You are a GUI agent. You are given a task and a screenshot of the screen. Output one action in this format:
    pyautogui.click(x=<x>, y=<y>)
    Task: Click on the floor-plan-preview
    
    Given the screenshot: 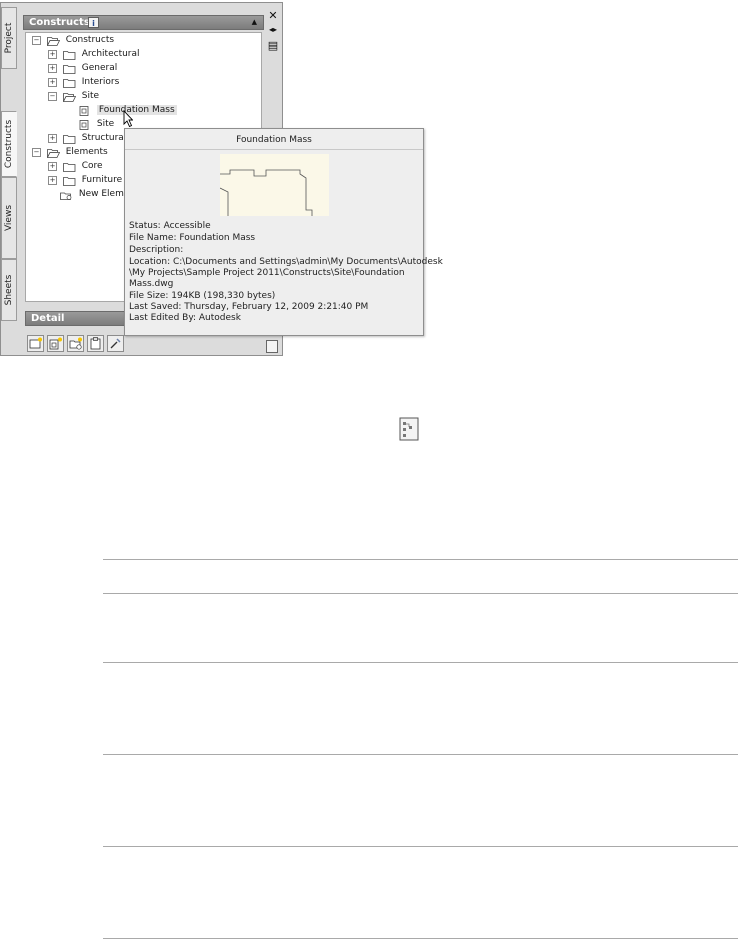 What is the action you would take?
    pyautogui.click(x=266, y=192)
    